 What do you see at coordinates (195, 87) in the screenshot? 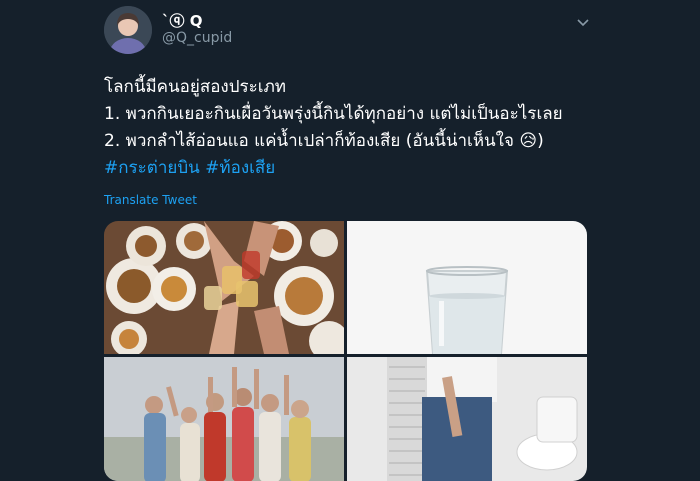
I see `tweet-line: โลกนี้มีคนอยู่สองประเภท` at bounding box center [195, 87].